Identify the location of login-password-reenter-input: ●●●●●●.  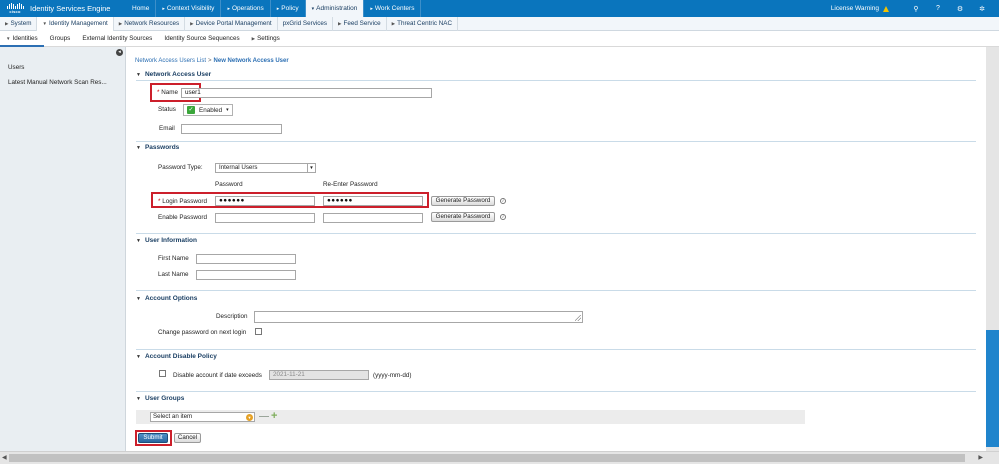
(373, 201).